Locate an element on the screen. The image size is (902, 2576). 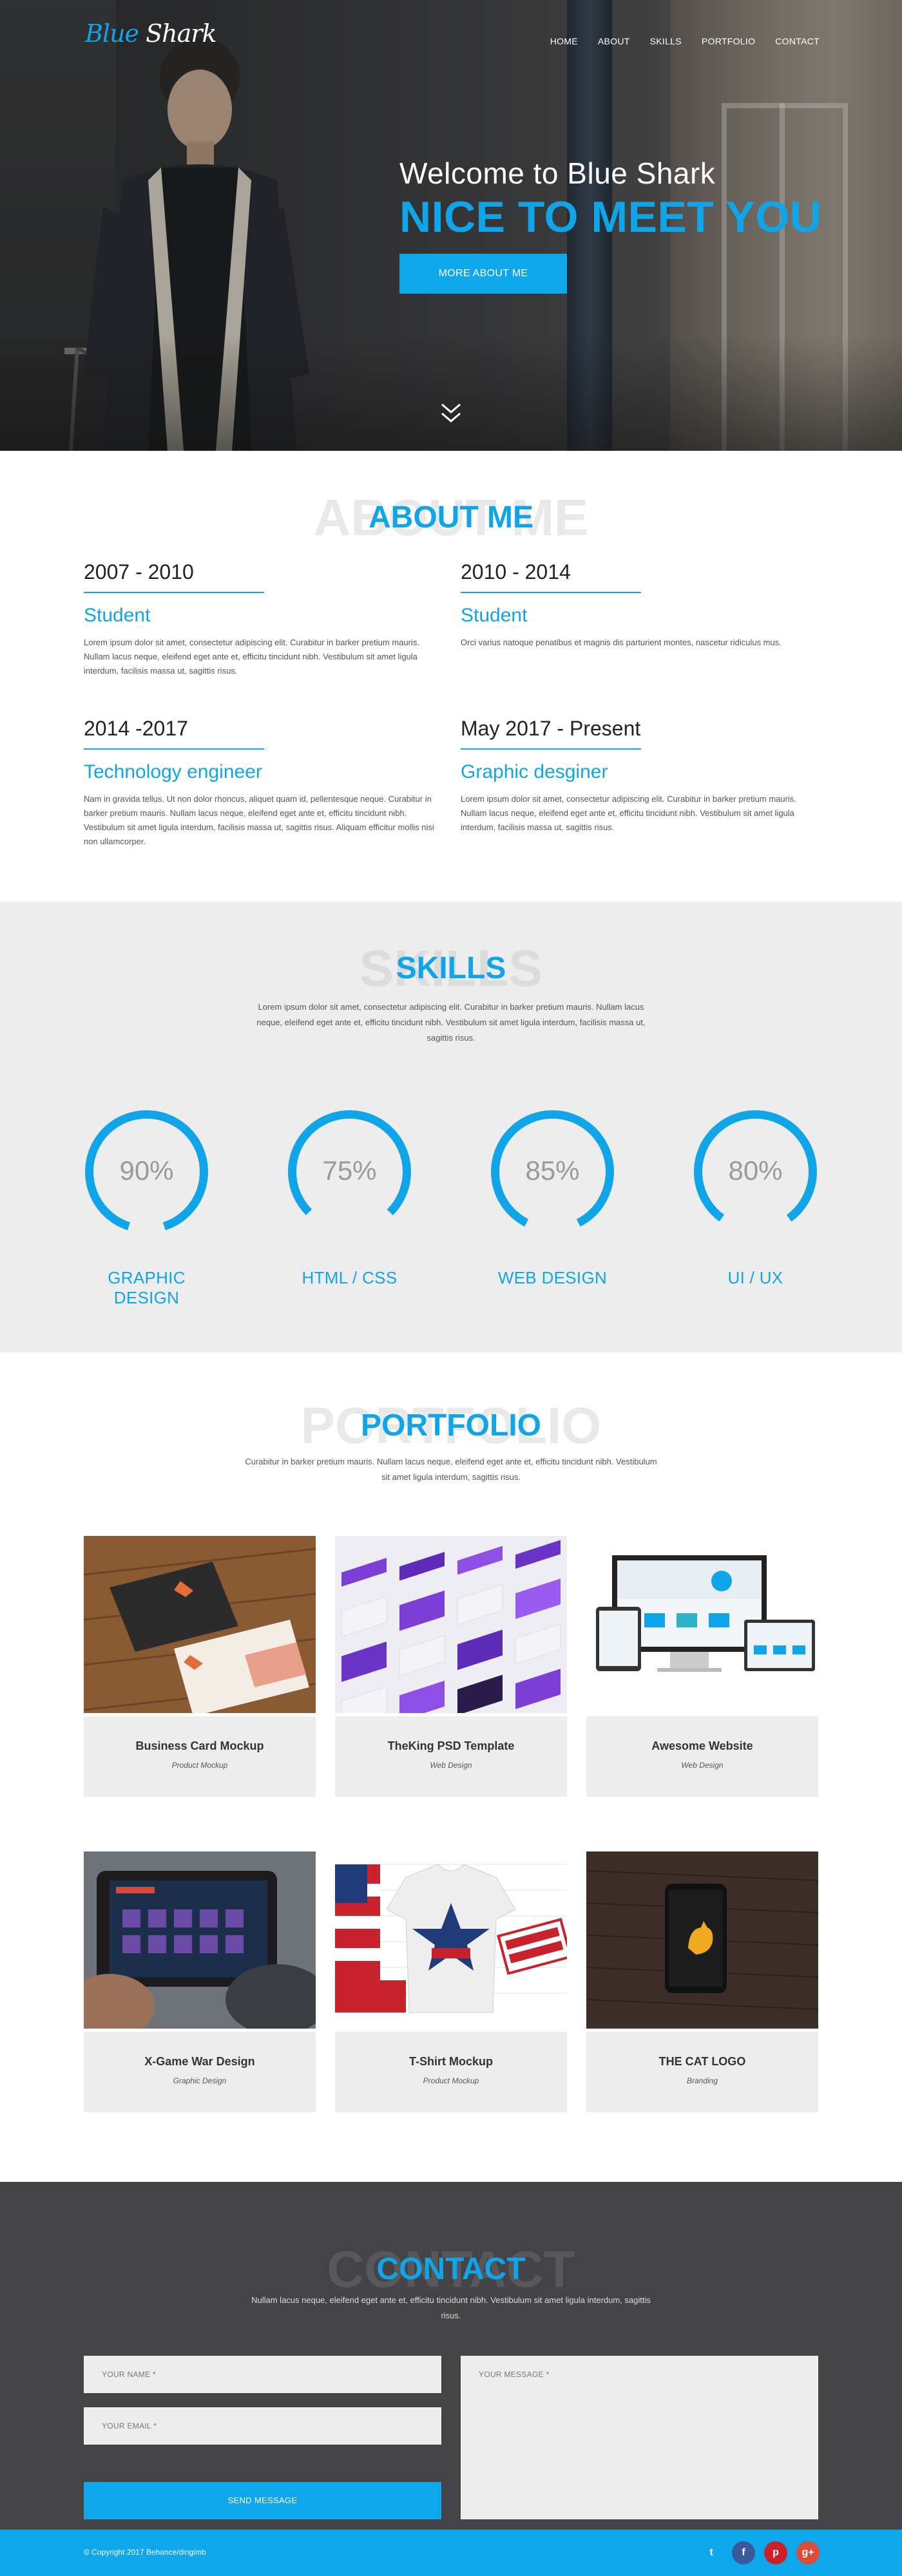
portfolio-card-title: T-Shirt Mockup is located at coordinates (451, 2061).